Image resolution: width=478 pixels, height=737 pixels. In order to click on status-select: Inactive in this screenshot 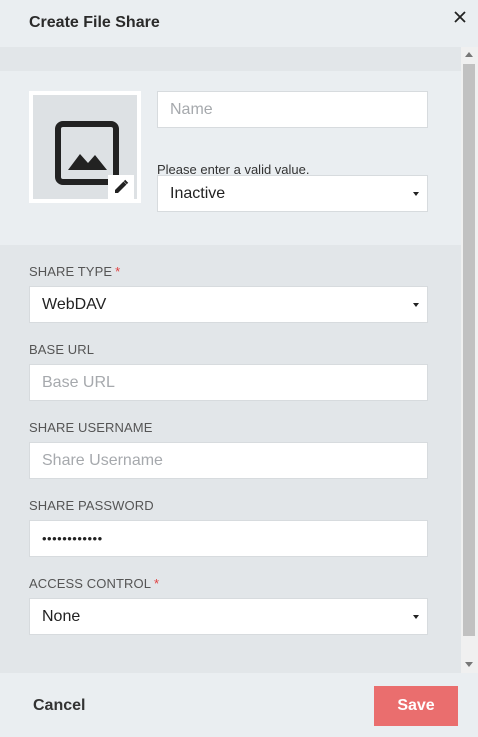, I will do `click(292, 193)`.